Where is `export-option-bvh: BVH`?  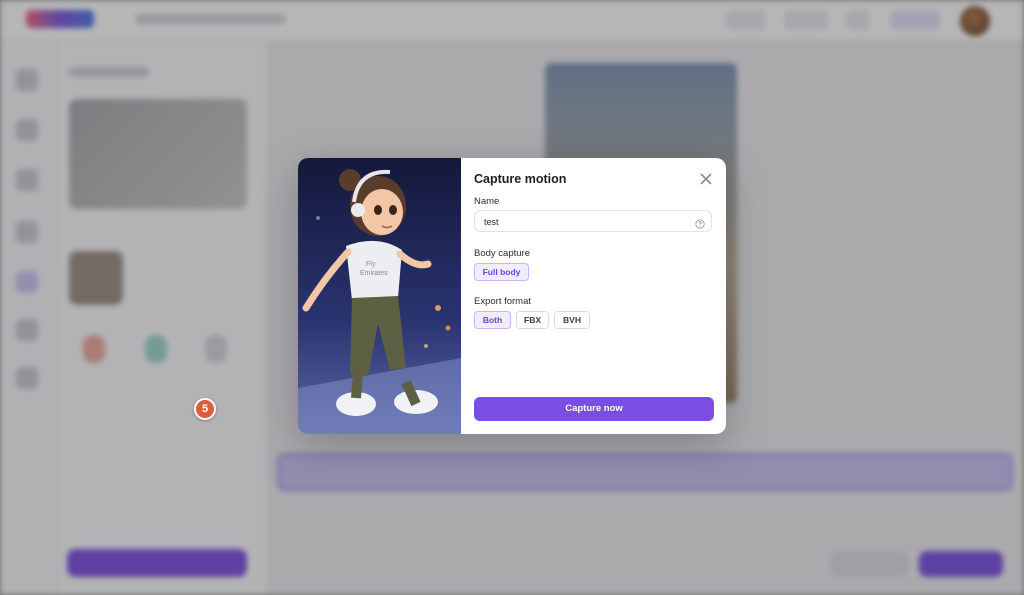 export-option-bvh: BVH is located at coordinates (572, 320).